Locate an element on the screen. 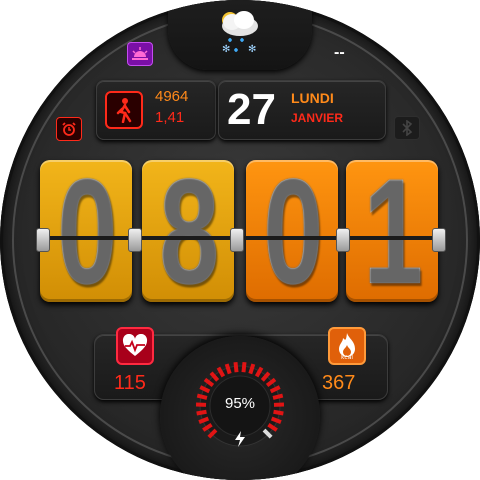 This screenshot has height=480, width=480. minute-tens-tile: 0 is located at coordinates (292, 231).